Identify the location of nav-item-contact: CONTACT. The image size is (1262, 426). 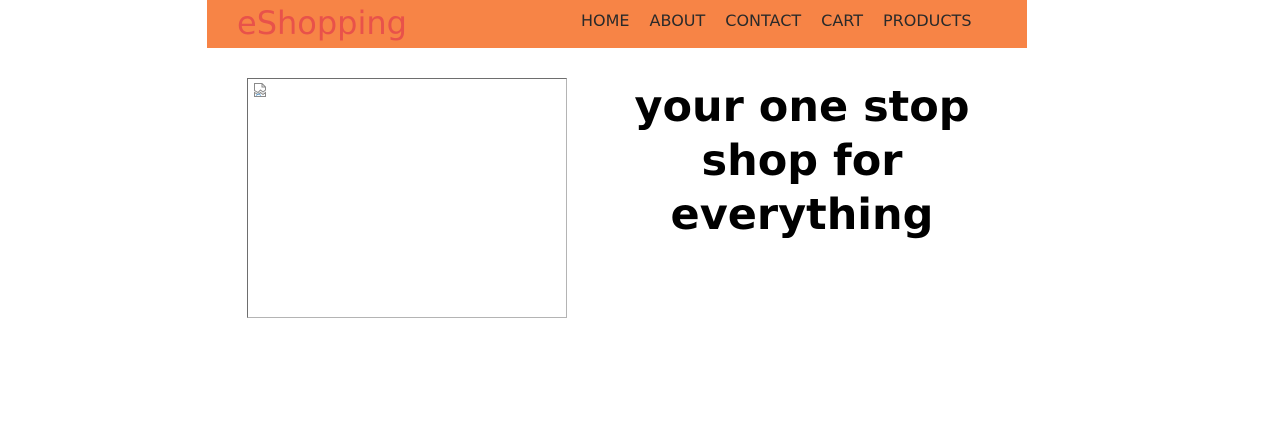
(763, 20).